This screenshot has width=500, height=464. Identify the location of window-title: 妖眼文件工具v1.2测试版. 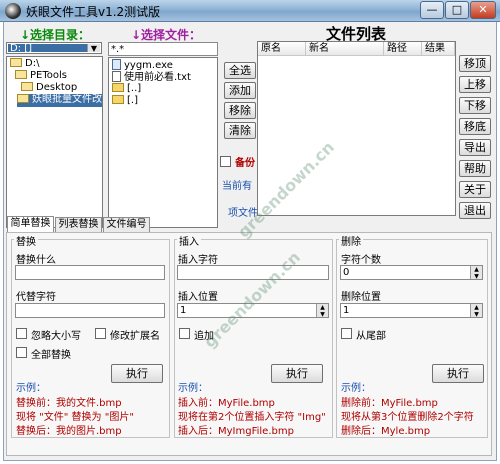
(93, 12).